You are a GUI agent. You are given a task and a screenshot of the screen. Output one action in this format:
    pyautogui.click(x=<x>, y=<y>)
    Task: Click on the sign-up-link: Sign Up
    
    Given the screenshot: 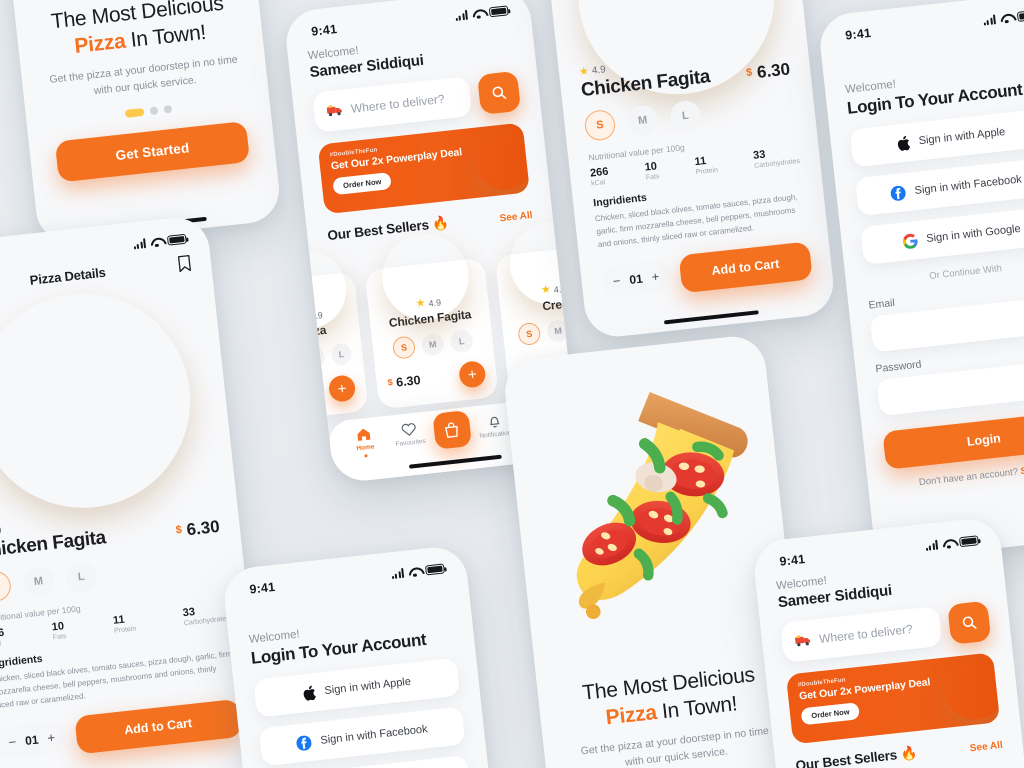 What is the action you would take?
    pyautogui.click(x=1022, y=469)
    